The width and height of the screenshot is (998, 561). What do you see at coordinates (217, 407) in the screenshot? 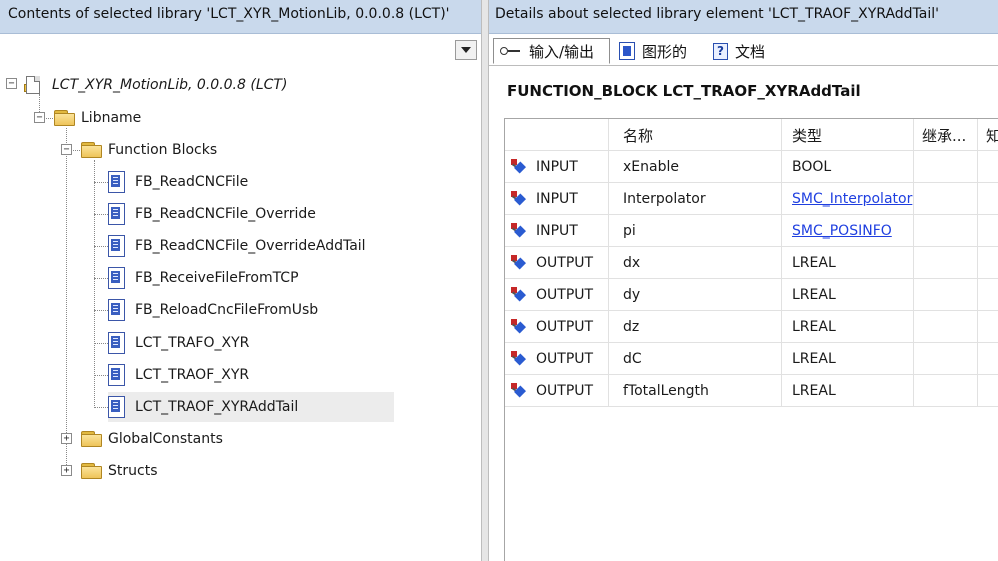
I see `tree-item-label: LCT_TRAOF_XYRAddTail` at bounding box center [217, 407].